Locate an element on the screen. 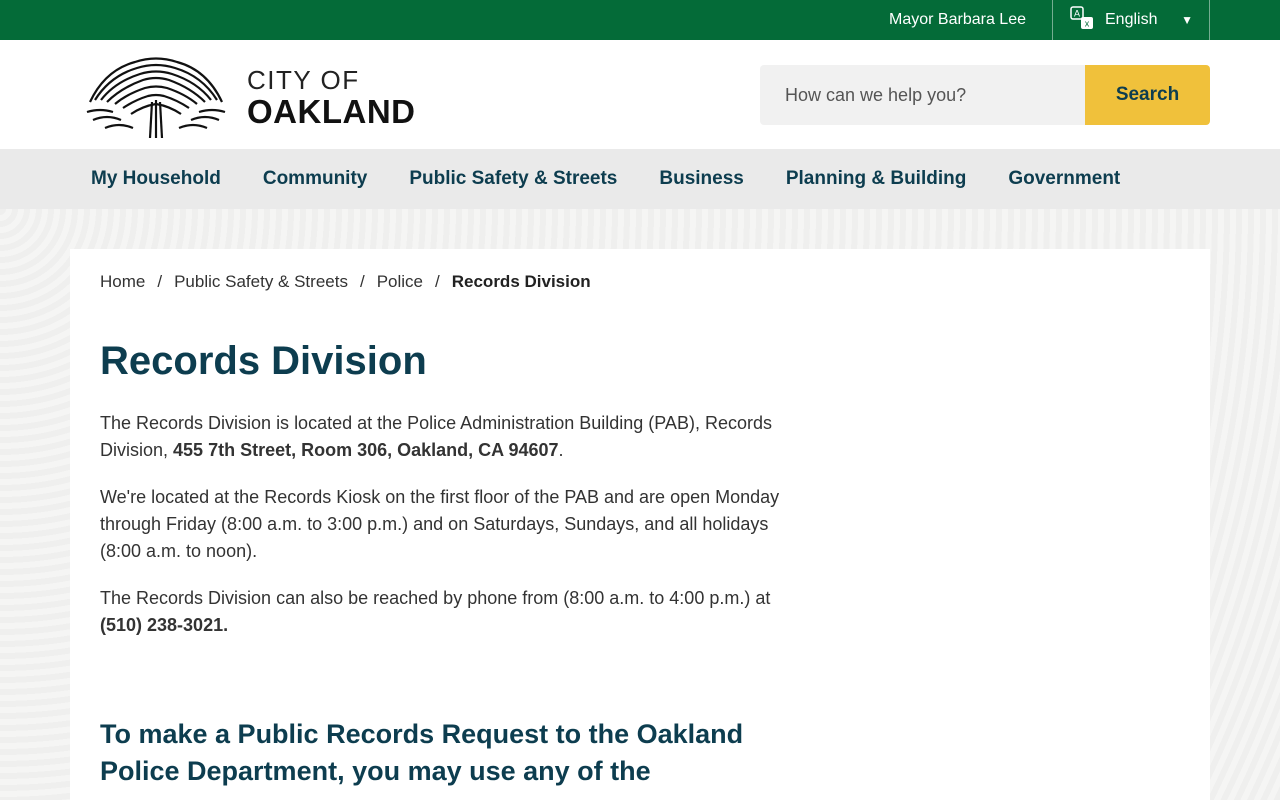 This screenshot has width=1280, height=800. page-title: Records Division is located at coordinates (263, 361).